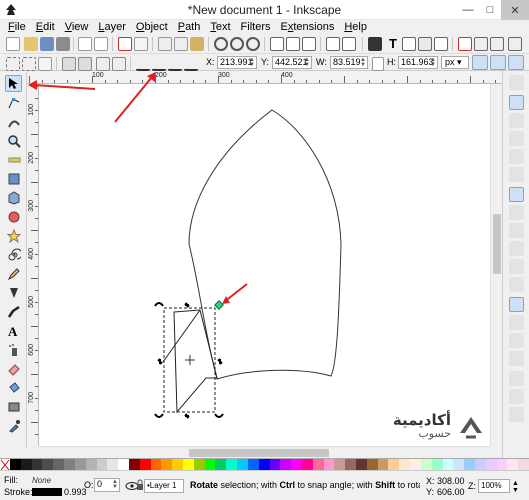  Describe the element at coordinates (29, 64) in the screenshot. I see `select-all-layers-icon` at that location.